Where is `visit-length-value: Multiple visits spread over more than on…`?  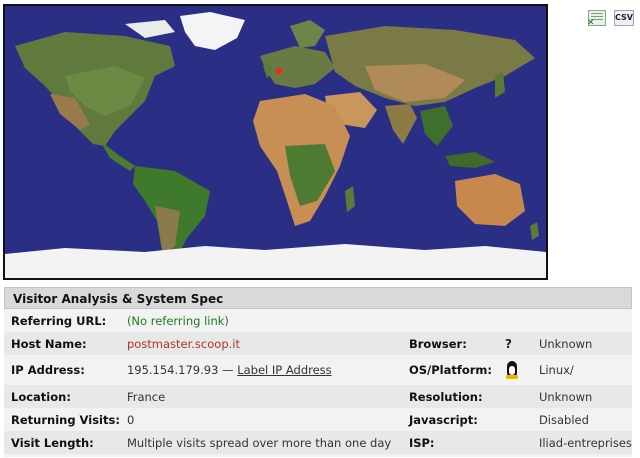 visit-length-value: Multiple visits spread over more than on… is located at coordinates (260, 442).